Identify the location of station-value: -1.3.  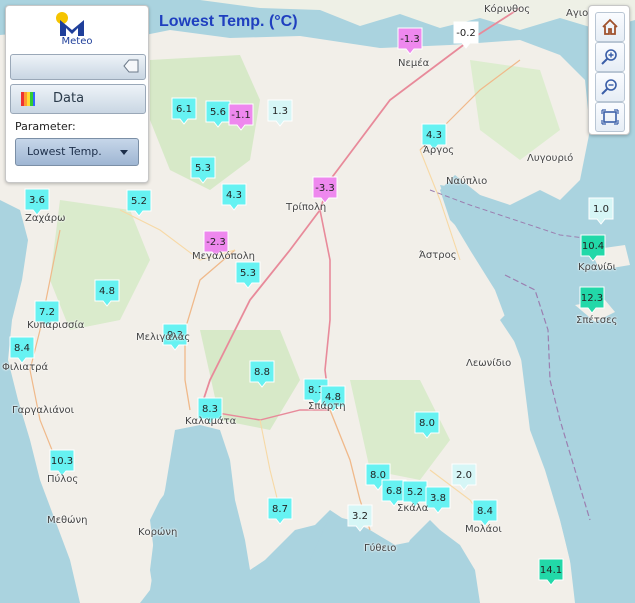
(410, 39).